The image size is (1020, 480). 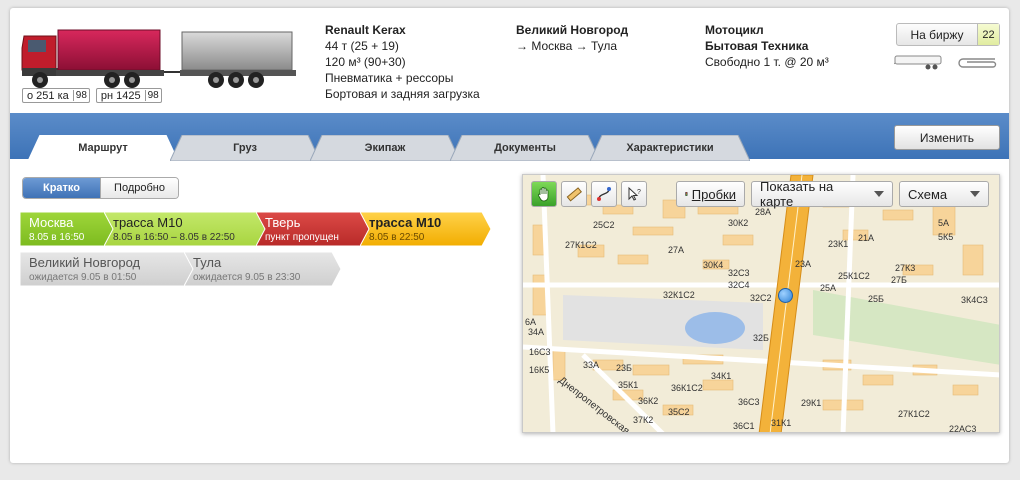 I want to click on to-exchange-button: На биржу 22, so click(x=948, y=34).